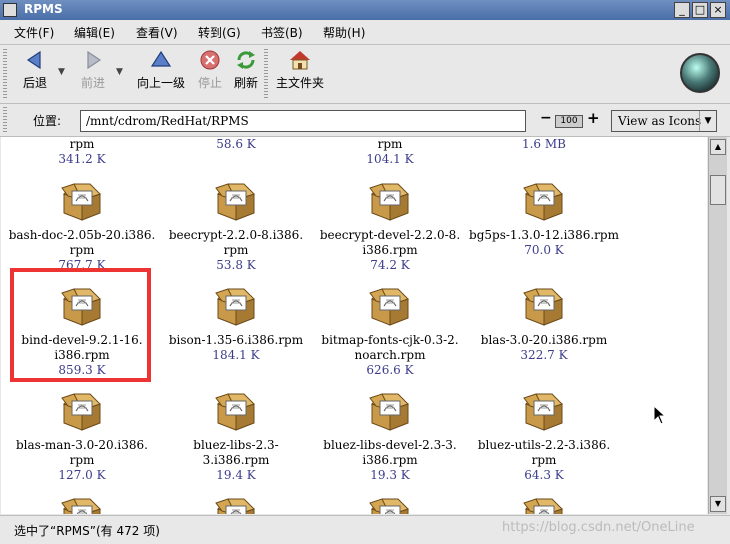 The width and height of the screenshot is (730, 544). Describe the element at coordinates (246, 70) in the screenshot. I see `refresh-button: 刷新` at that location.